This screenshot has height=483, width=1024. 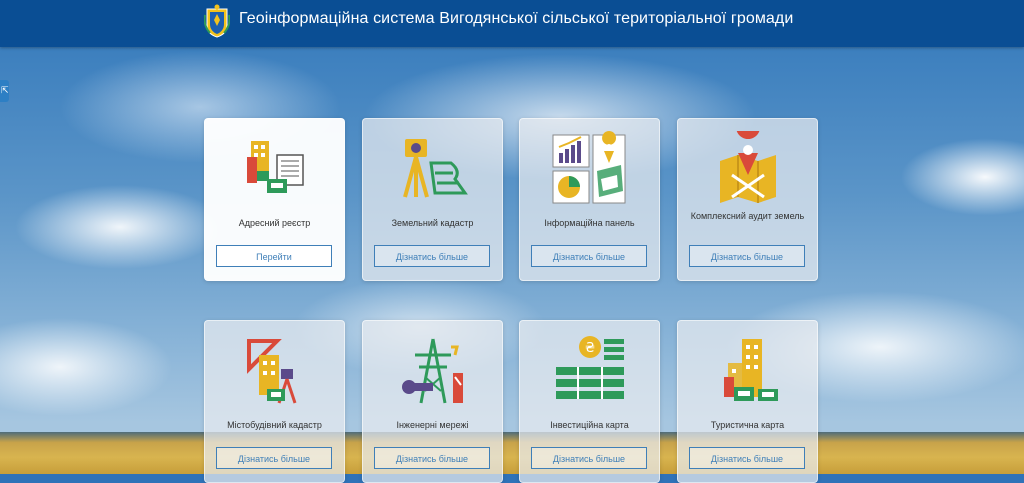 I want to click on urban-cadastre-icon, so click(x=272, y=371).